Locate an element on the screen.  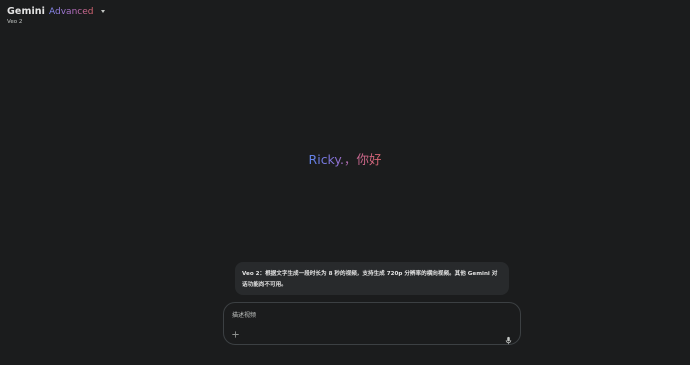
prompt-composer is located at coordinates (372, 323).